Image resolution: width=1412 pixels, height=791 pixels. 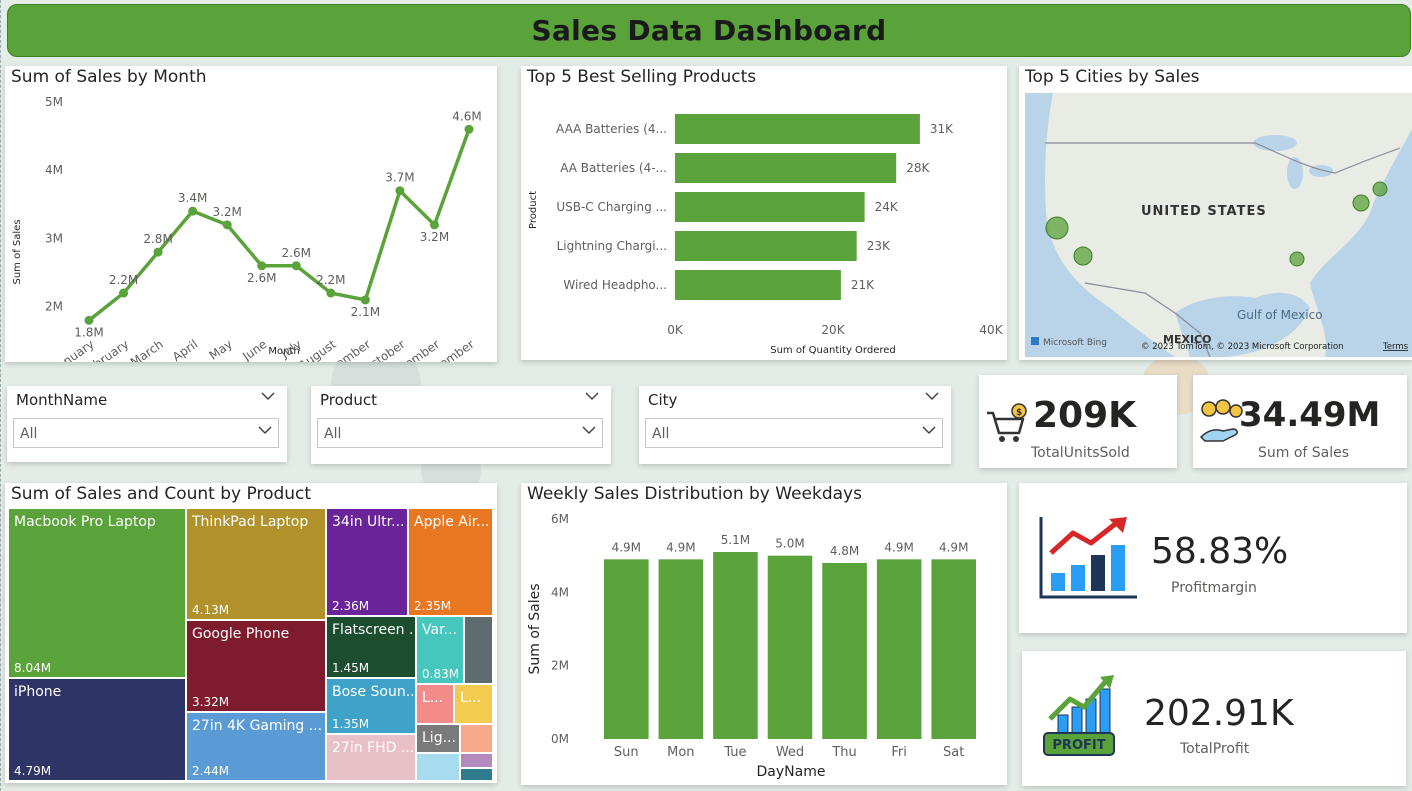 What do you see at coordinates (450, 562) in the screenshot?
I see `treemap-cell: Apple Air... 2.35M` at bounding box center [450, 562].